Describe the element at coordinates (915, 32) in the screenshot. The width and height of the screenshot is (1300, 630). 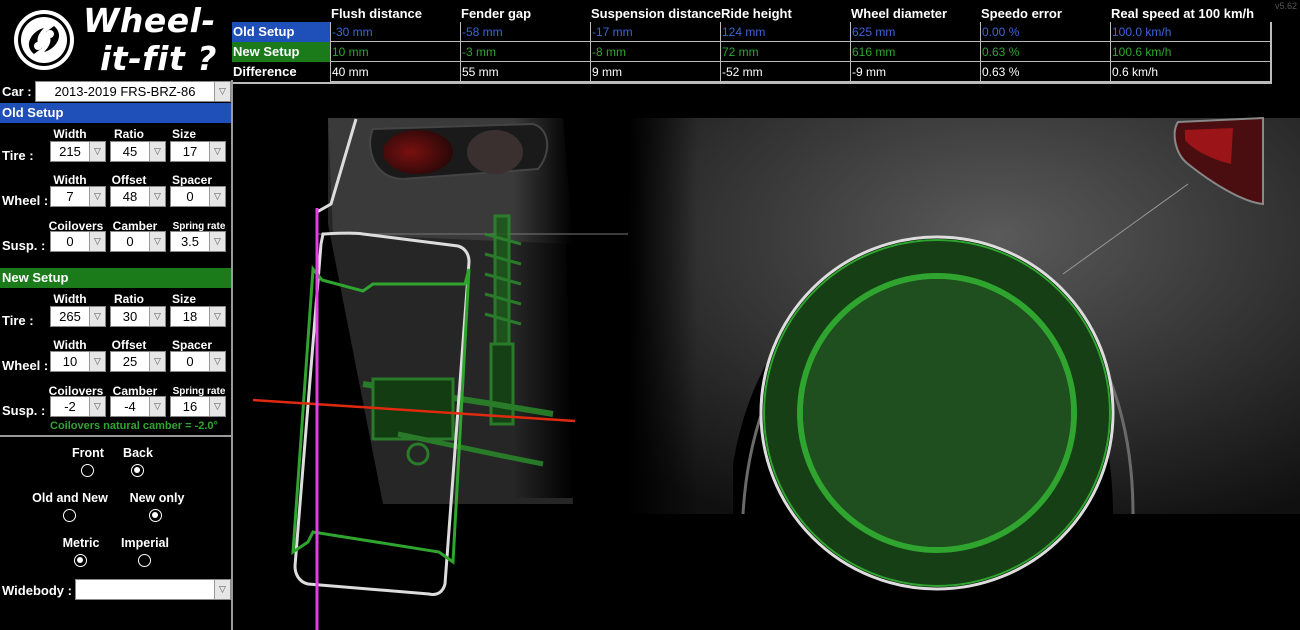
I see `cell-old-diameter: 625 mm` at that location.